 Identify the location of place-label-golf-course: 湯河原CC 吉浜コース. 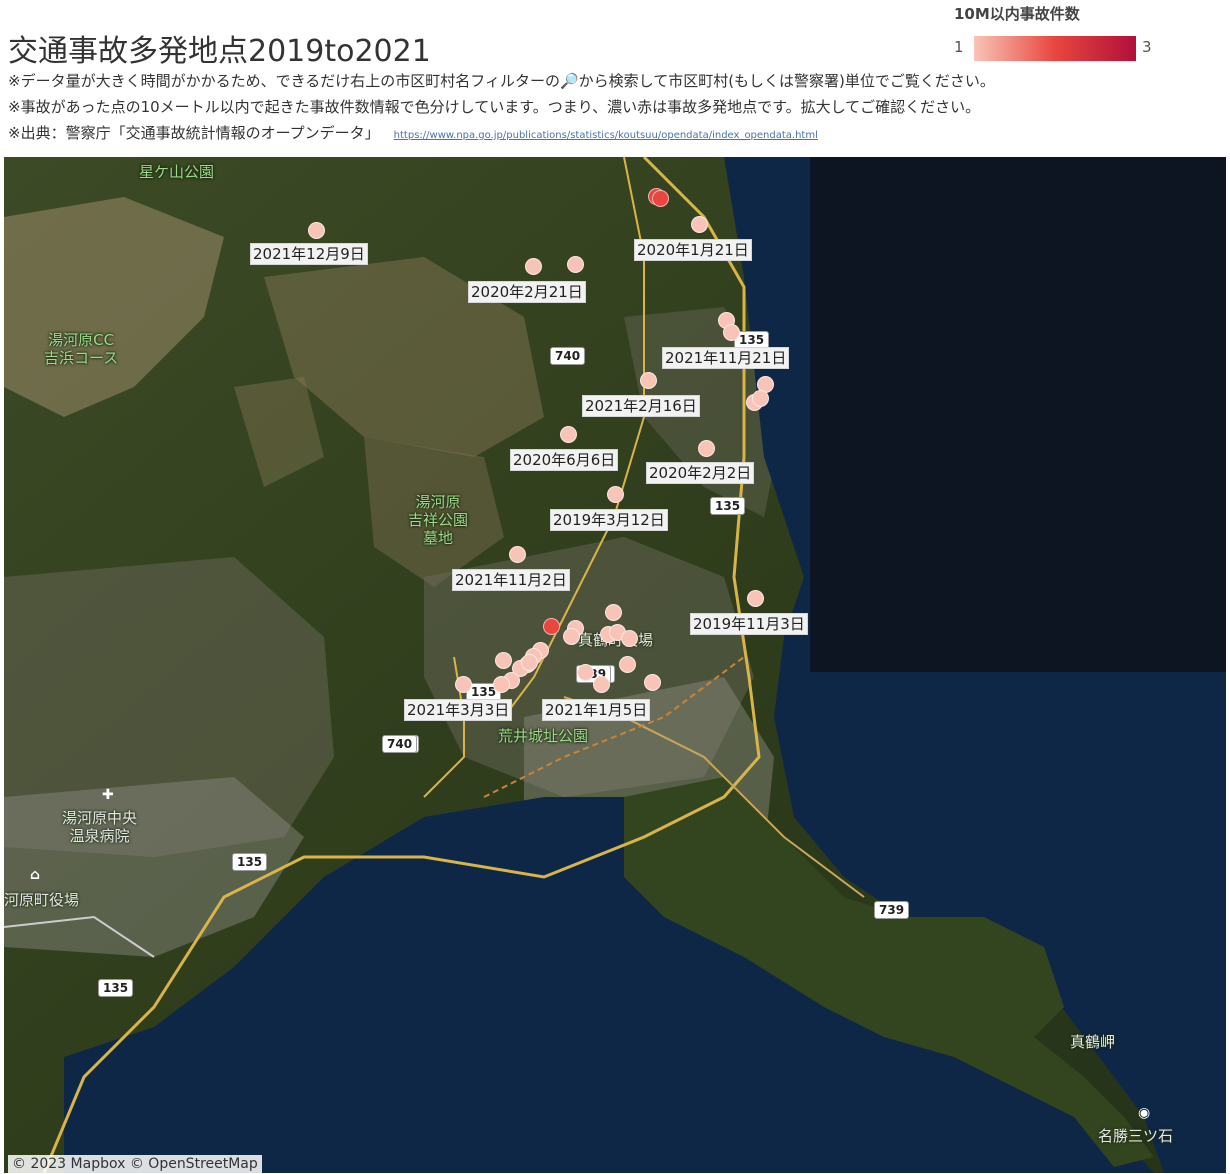
(81, 349).